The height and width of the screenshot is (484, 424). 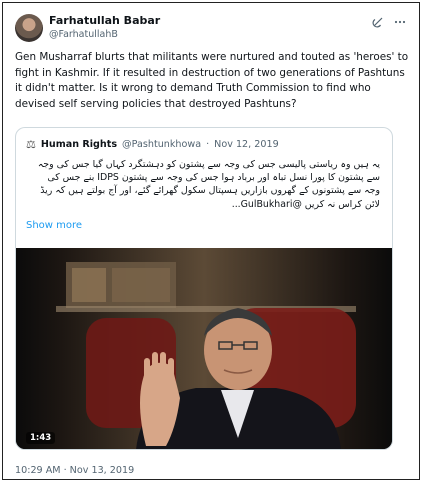 What do you see at coordinates (83, 34) in the screenshot?
I see `author-handle: @FarhatullahB` at bounding box center [83, 34].